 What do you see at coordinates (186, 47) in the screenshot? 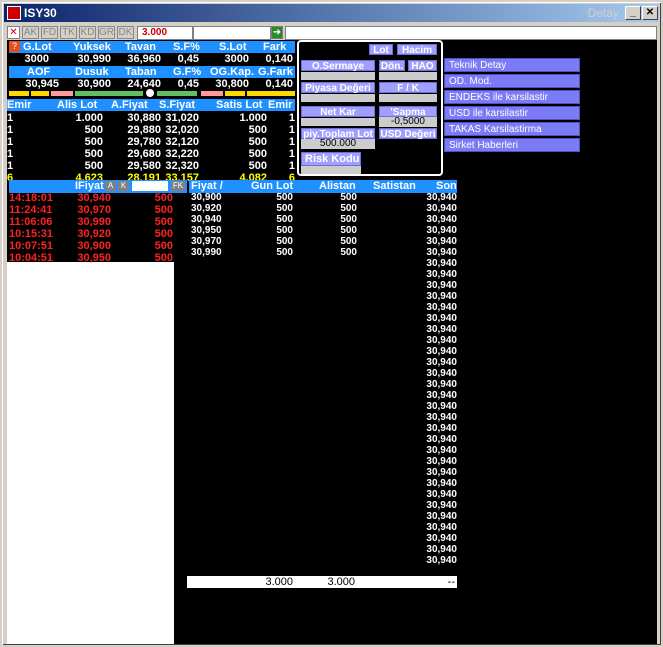
I see `hdr-sf: S.F%` at bounding box center [186, 47].